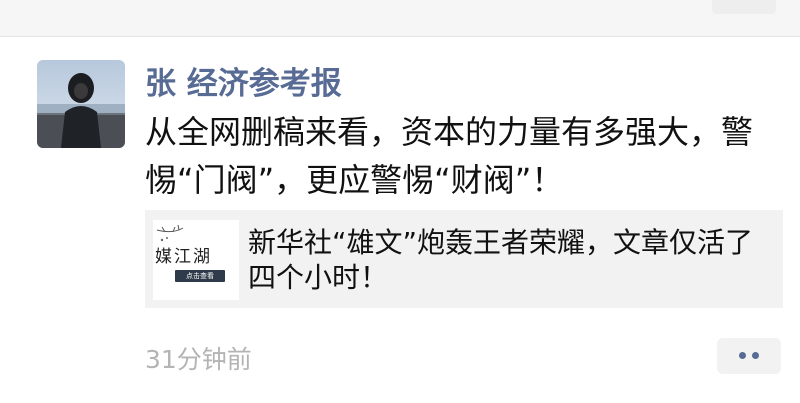 Image resolution: width=800 pixels, height=403 pixels. I want to click on person-avatar-icon, so click(81, 104).